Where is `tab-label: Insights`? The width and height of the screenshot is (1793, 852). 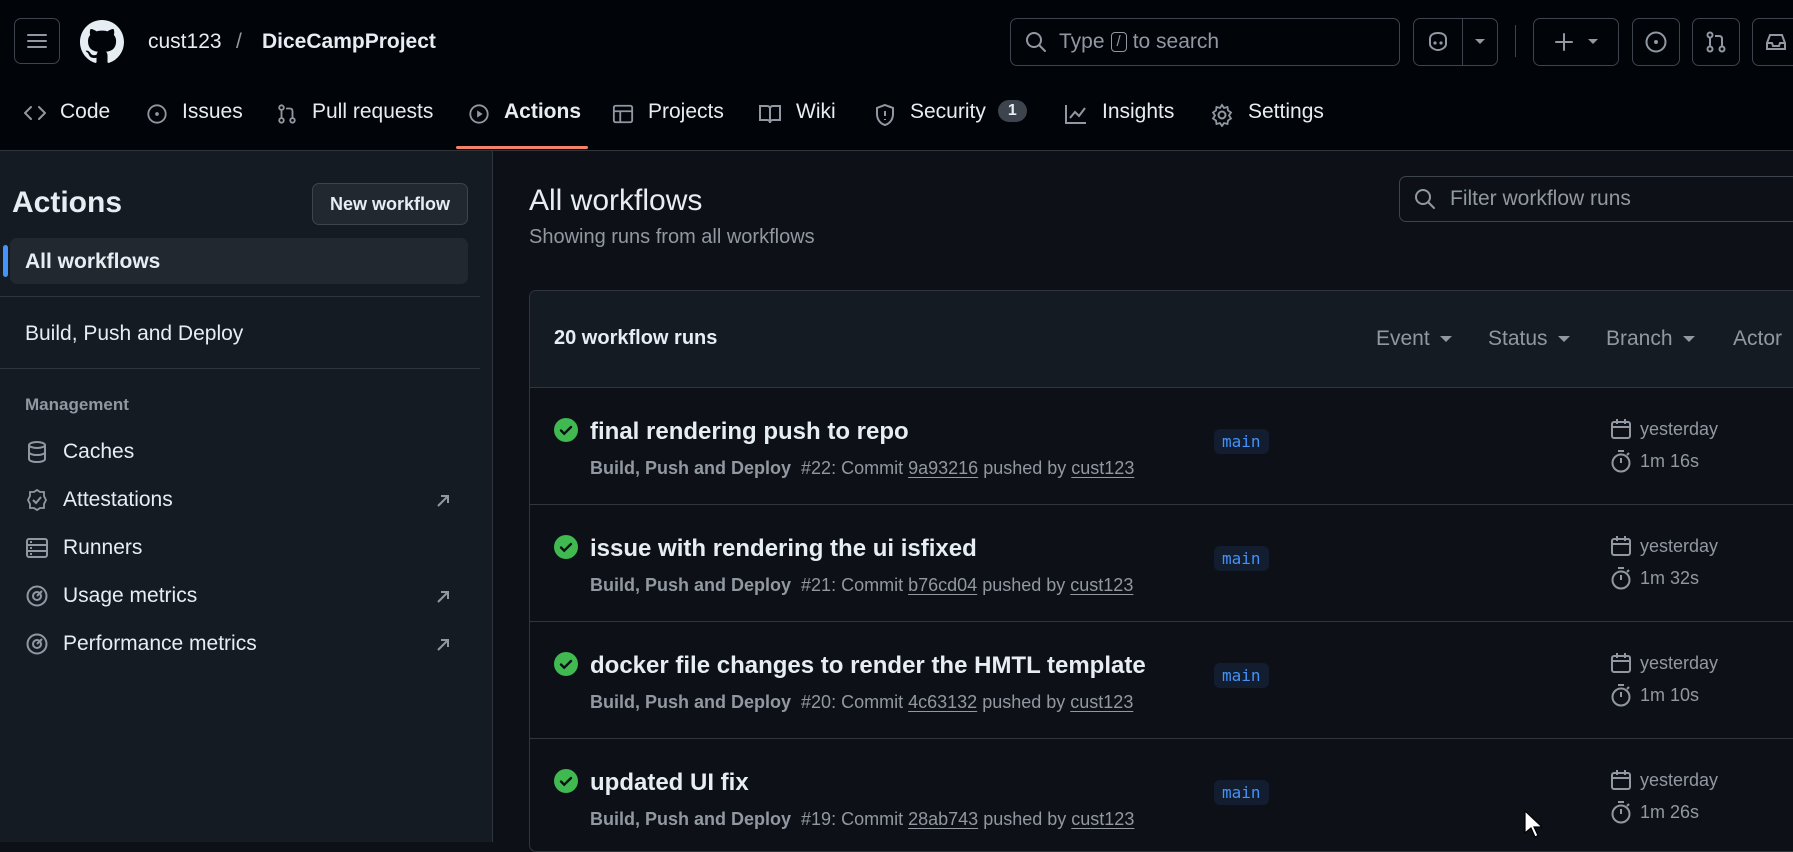 tab-label: Insights is located at coordinates (1138, 111).